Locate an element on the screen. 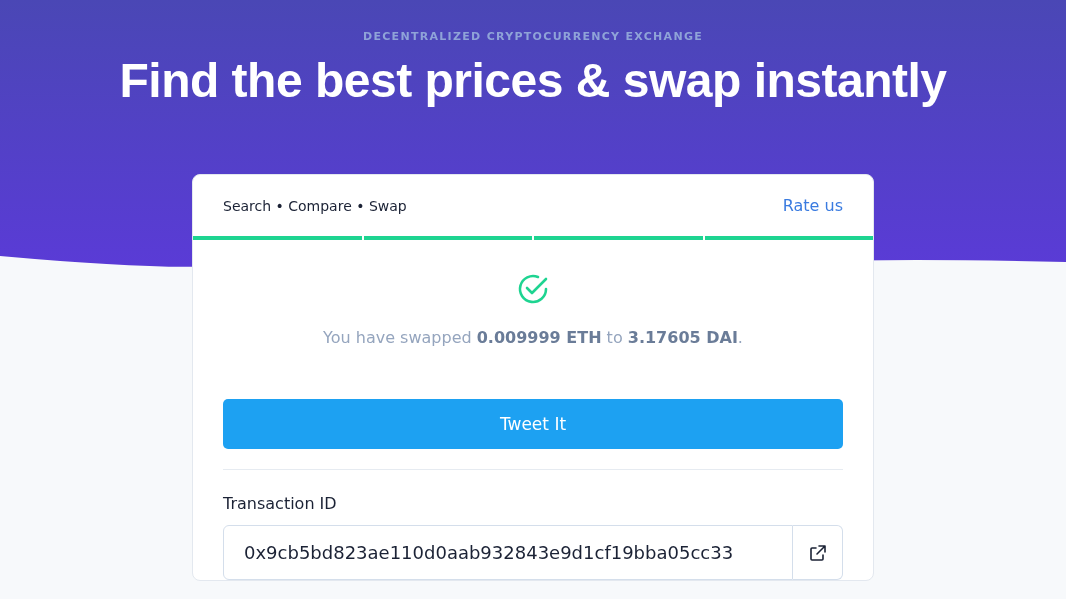 The image size is (1066, 599). tweet-button: Tweet It is located at coordinates (533, 424).